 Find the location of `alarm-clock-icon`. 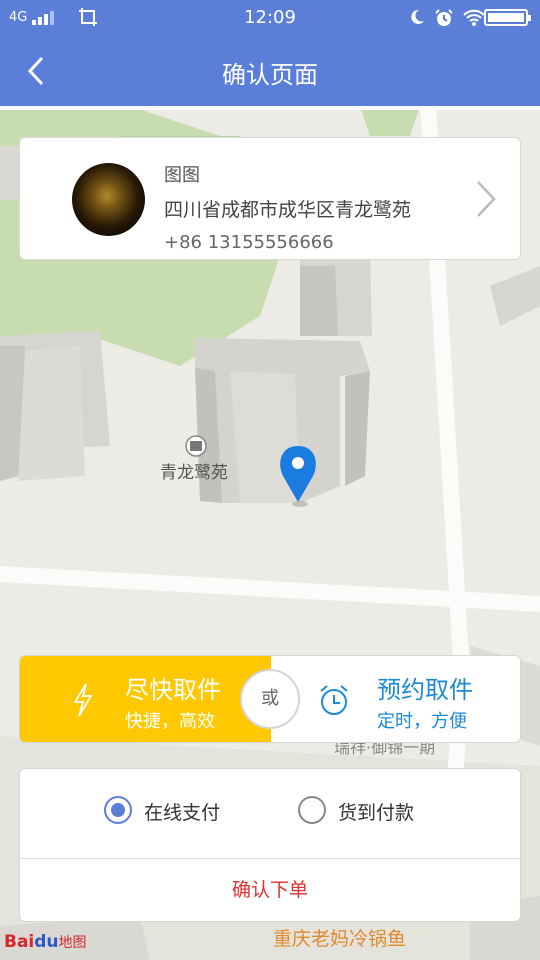

alarm-clock-icon is located at coordinates (334, 700).